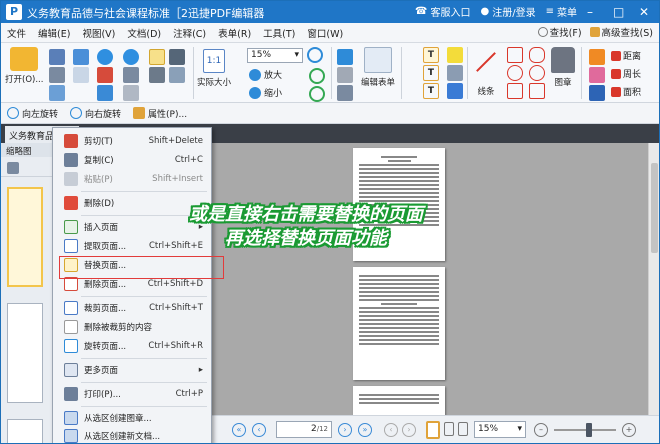 This screenshot has height=444, width=660. What do you see at coordinates (132, 327) in the screenshot?
I see `menu-item-delete-cropped: 删除被裁剪的内容` at bounding box center [132, 327].